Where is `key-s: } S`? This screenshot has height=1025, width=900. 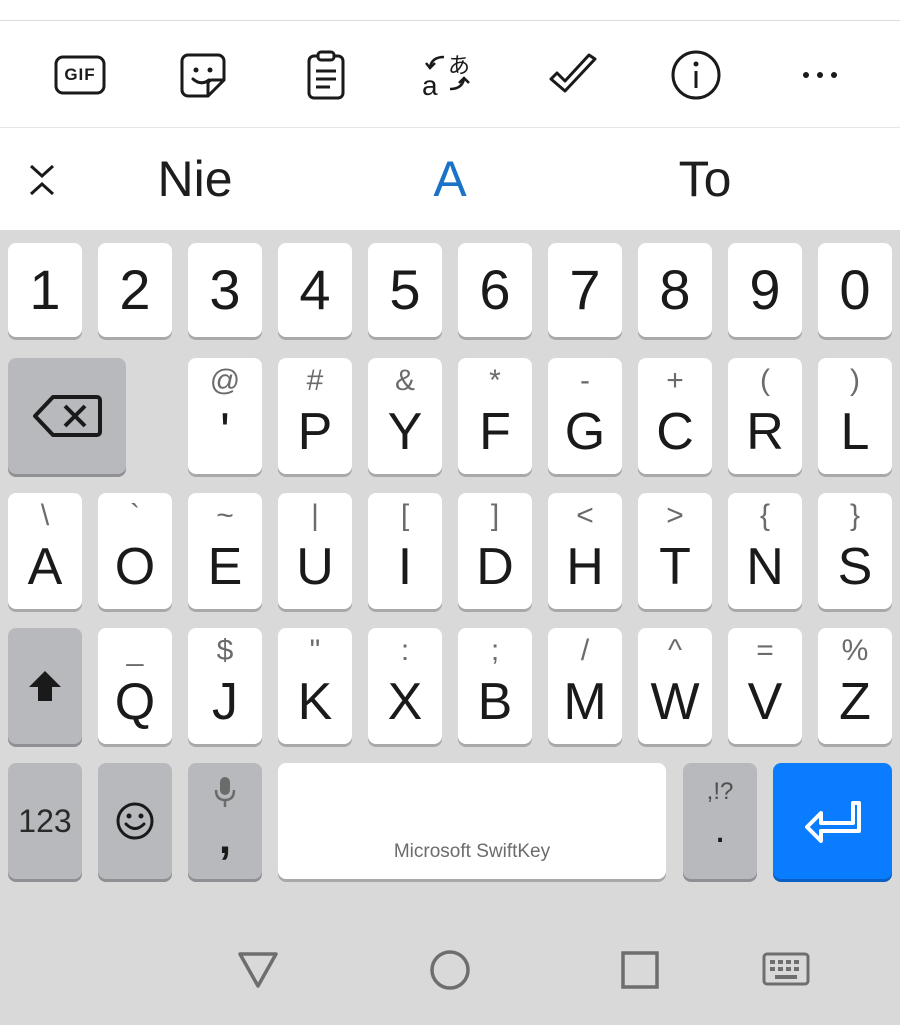 key-s: } S is located at coordinates (855, 551).